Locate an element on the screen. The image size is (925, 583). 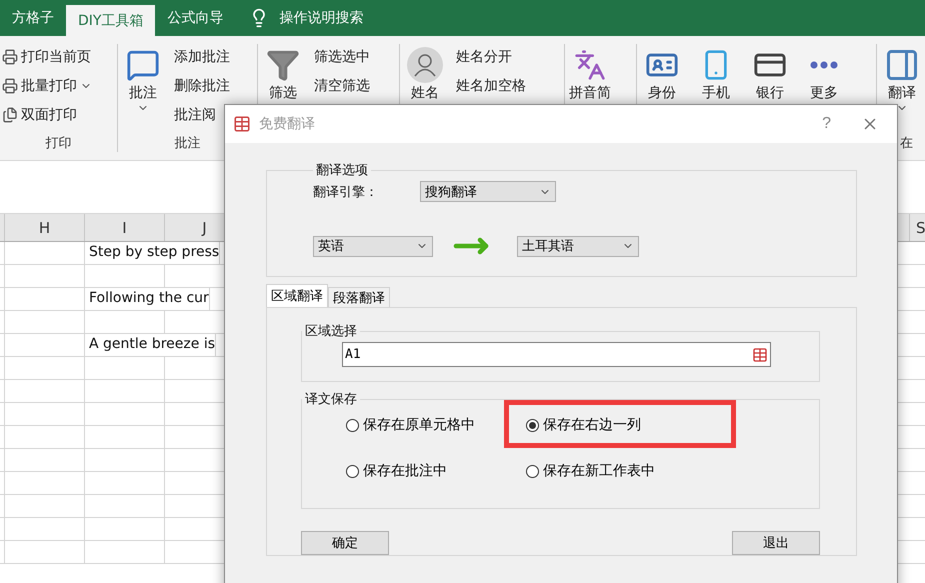
radio-label: 保存在原单元格中 is located at coordinates (419, 425).